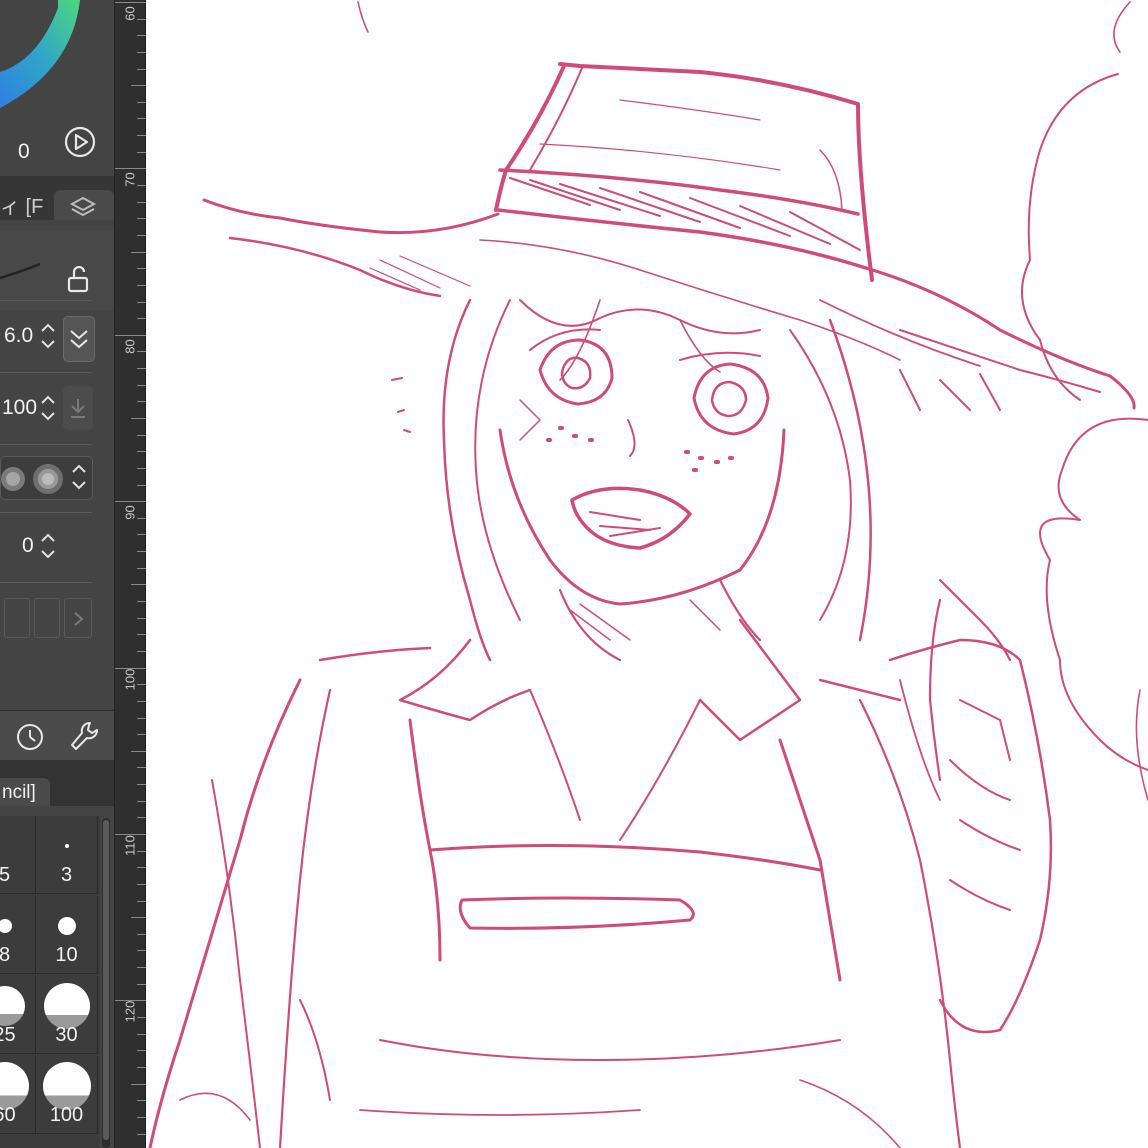  Describe the element at coordinates (66, 955) in the screenshot. I see `brush-size-label: 10` at that location.